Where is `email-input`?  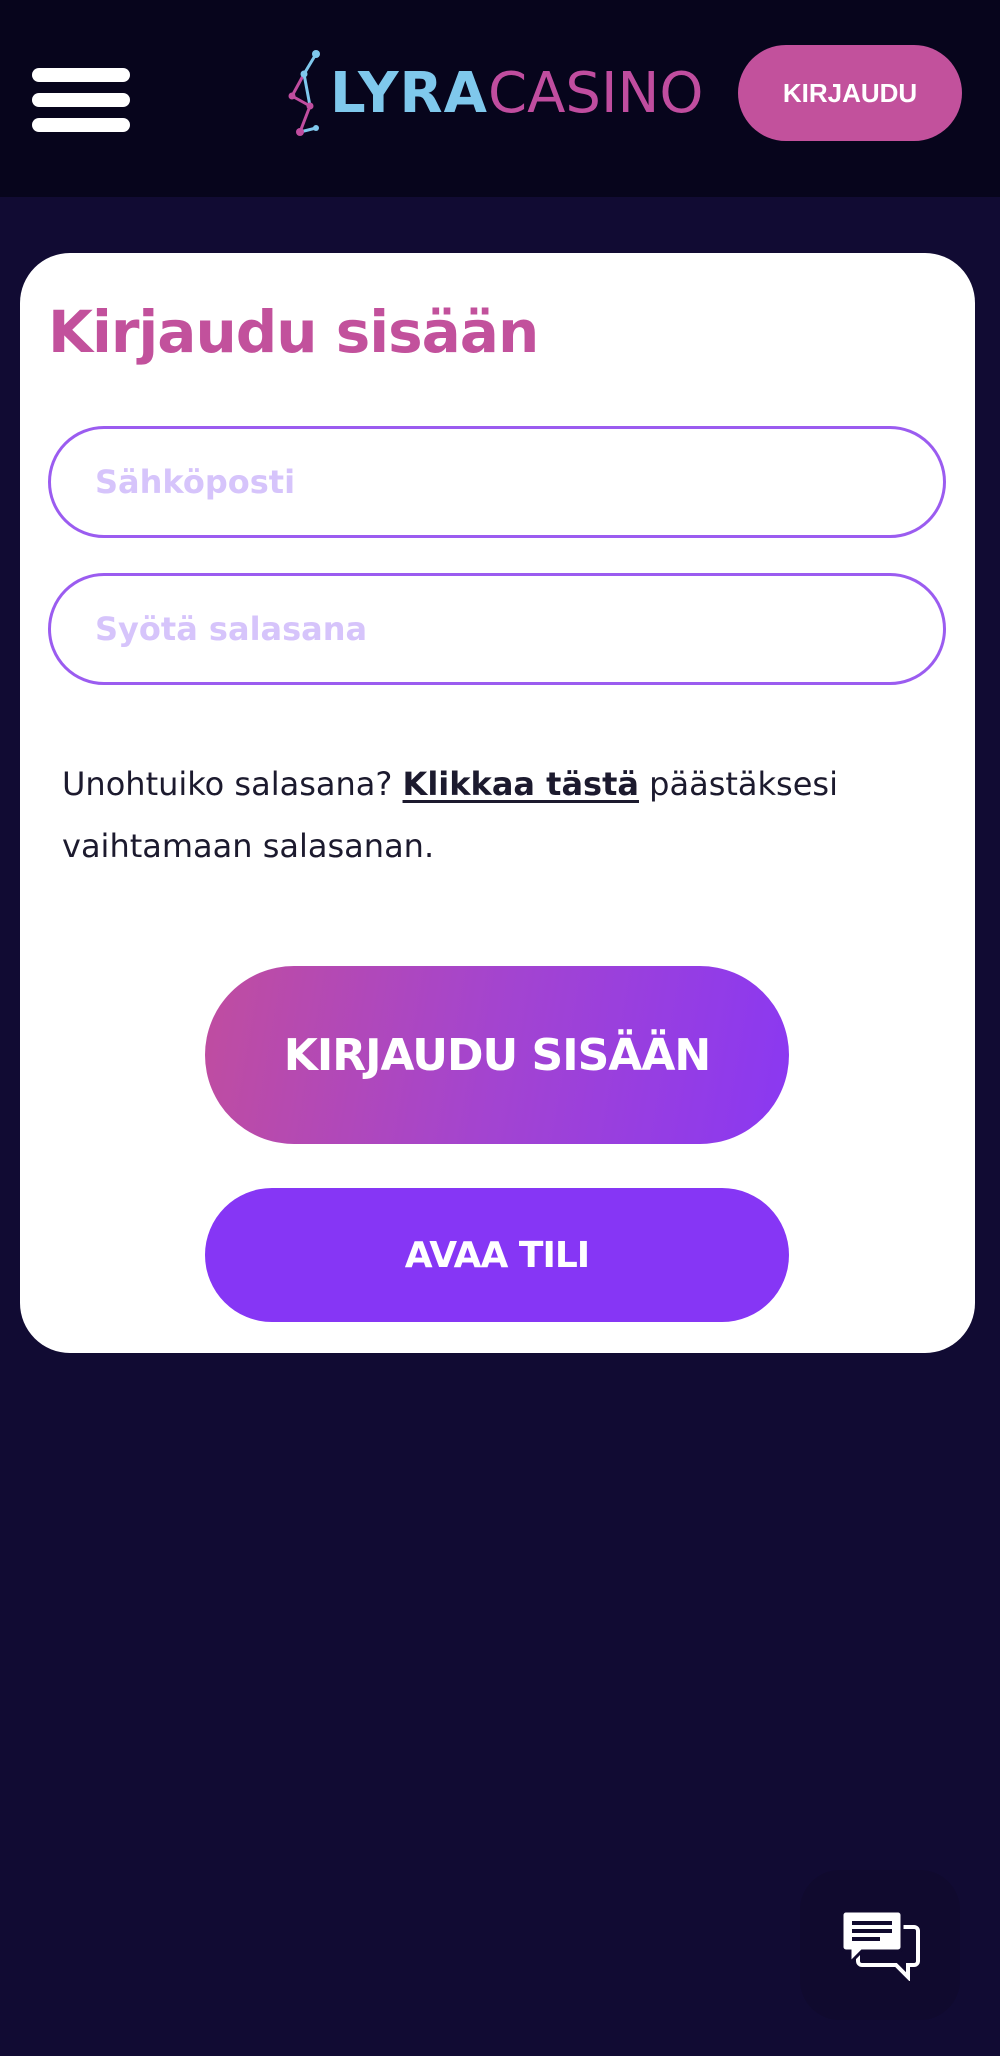
email-input is located at coordinates (497, 482).